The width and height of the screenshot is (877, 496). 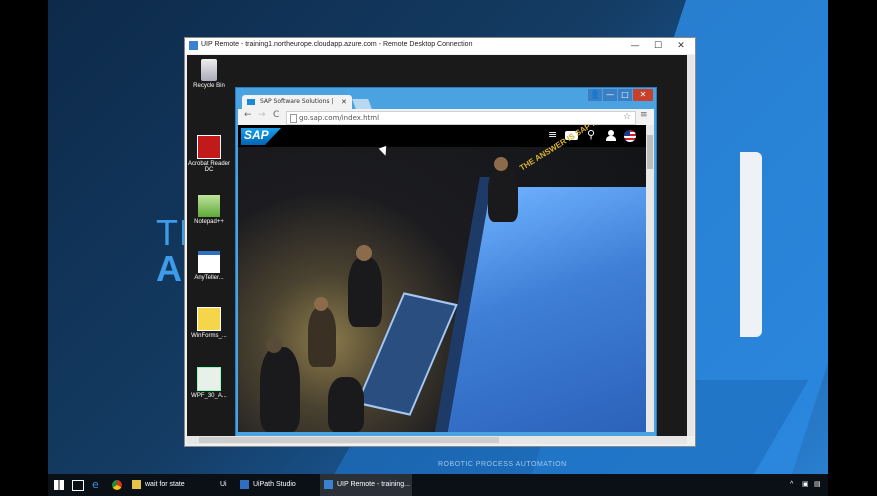 I want to click on rdp-app-icon, so click(x=193, y=45).